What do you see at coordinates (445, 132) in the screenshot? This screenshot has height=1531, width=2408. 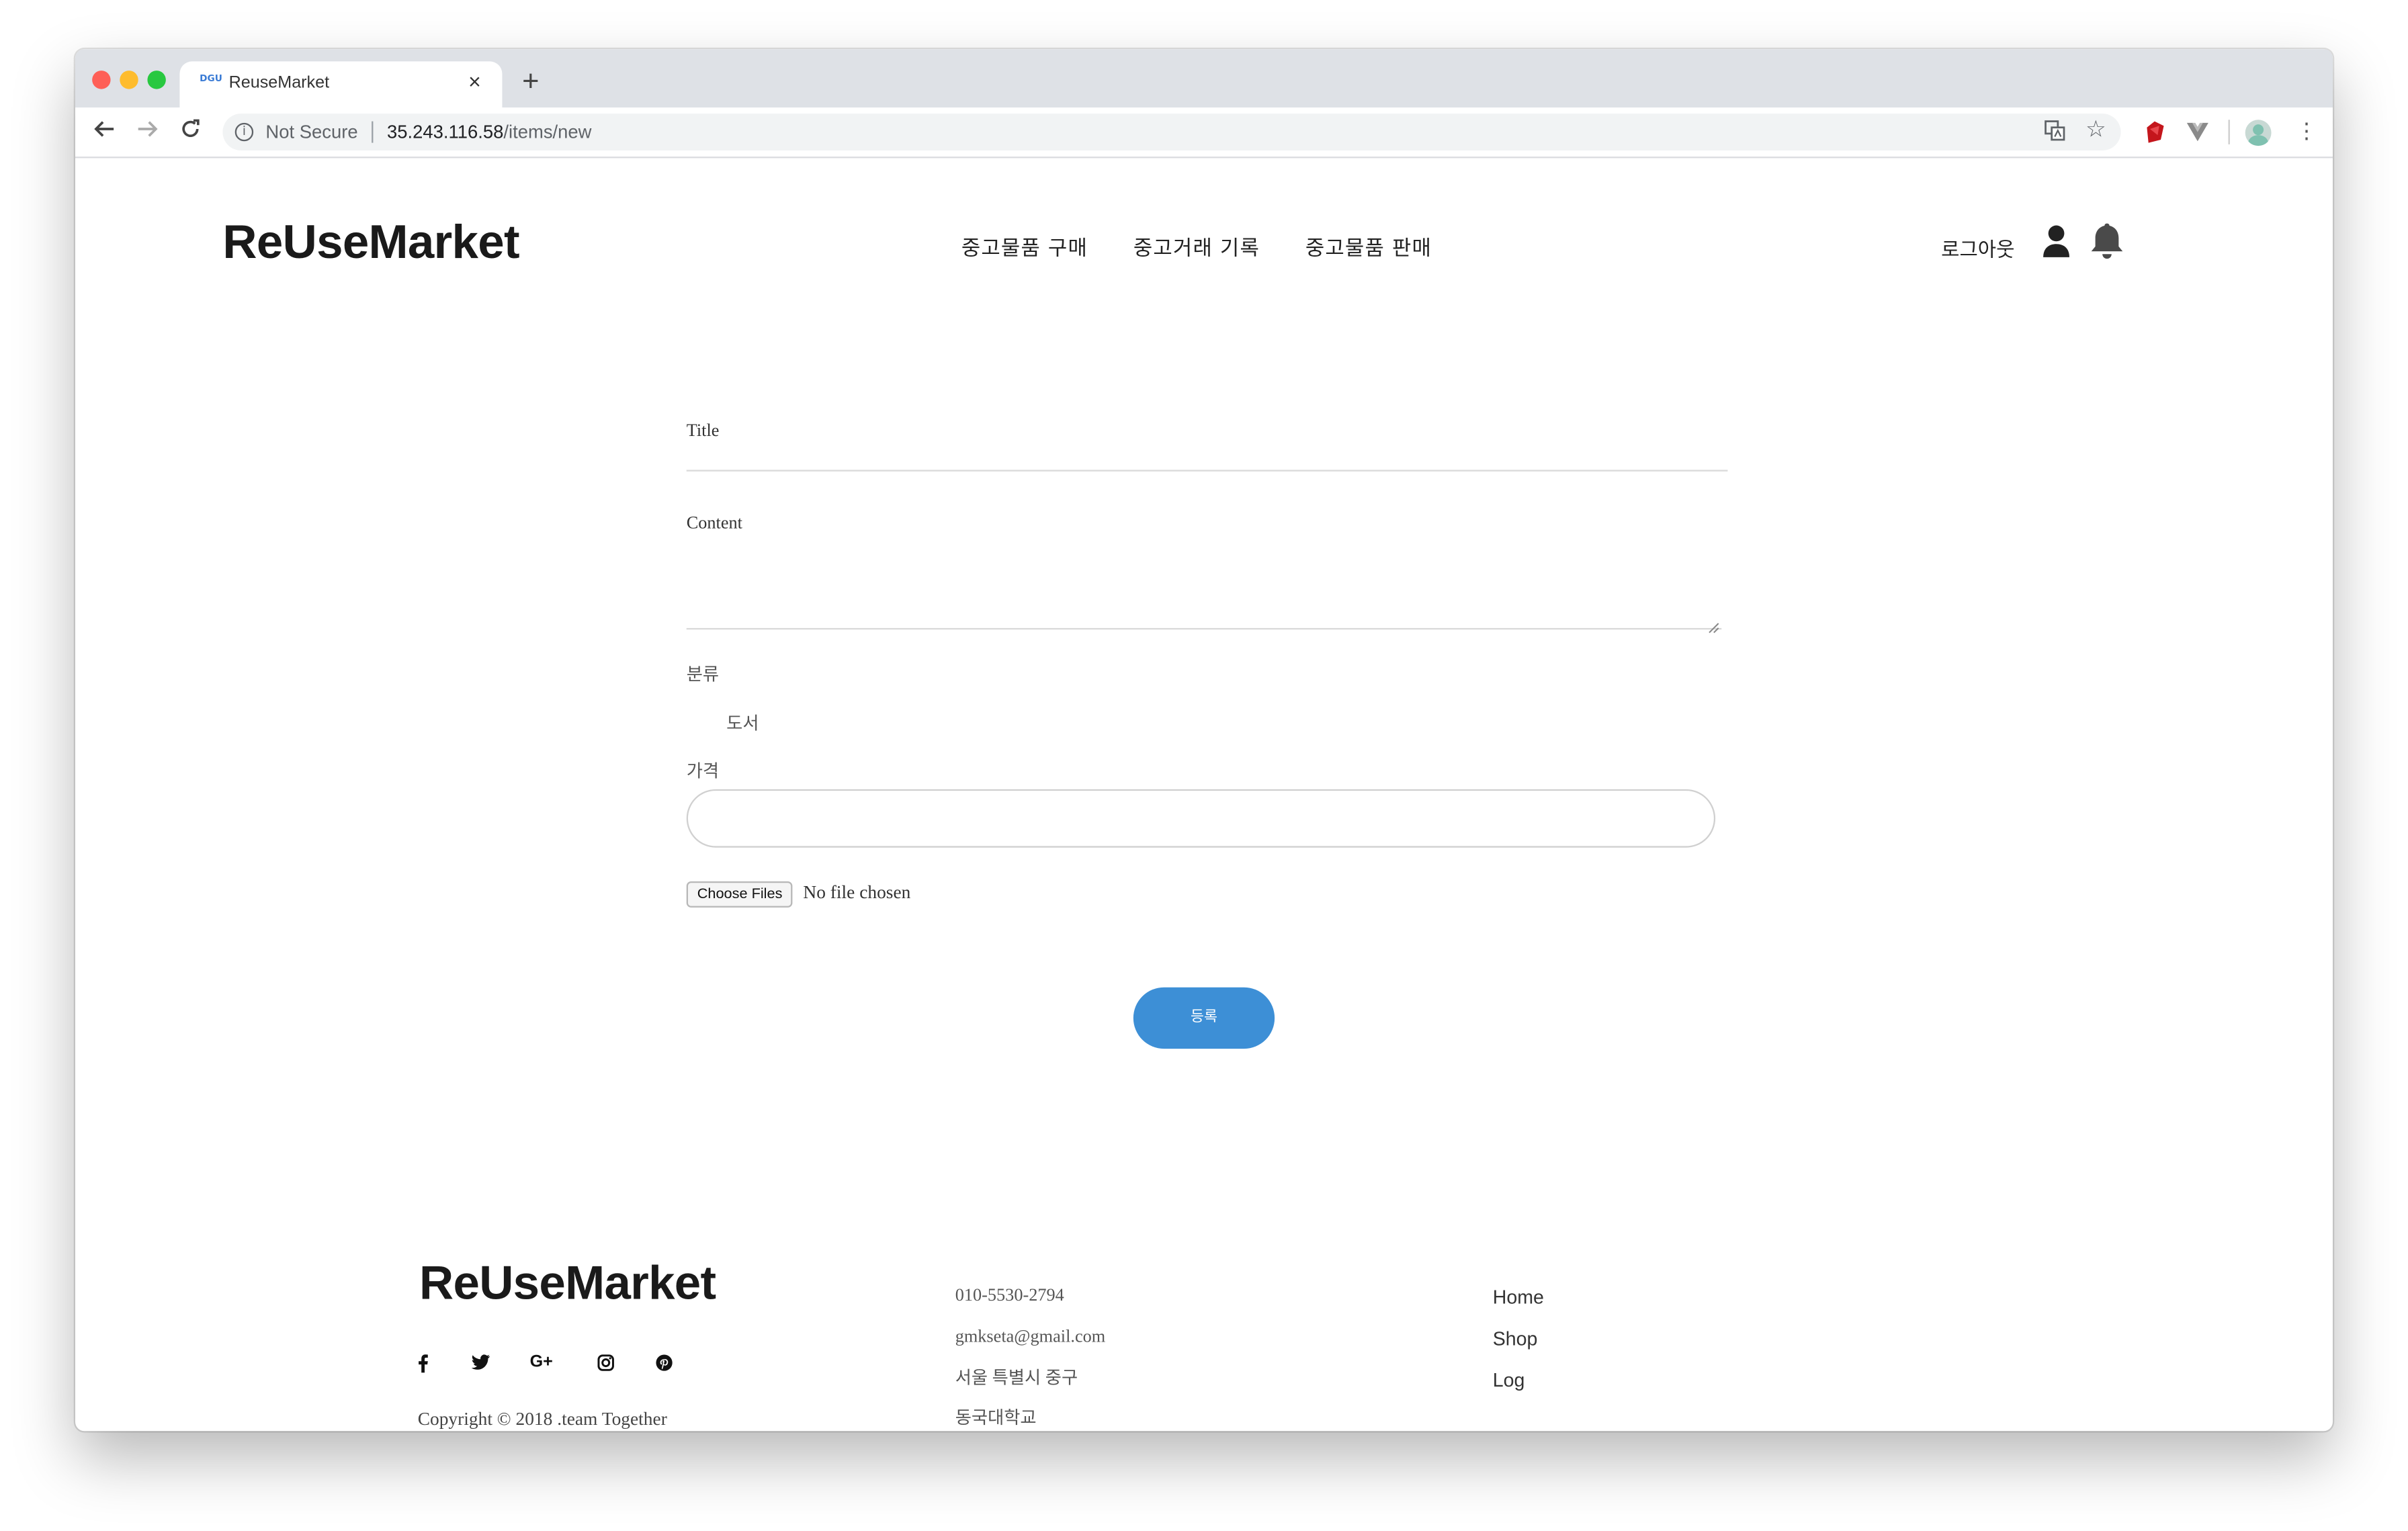 I see `url-host: 35.243.116.58` at bounding box center [445, 132].